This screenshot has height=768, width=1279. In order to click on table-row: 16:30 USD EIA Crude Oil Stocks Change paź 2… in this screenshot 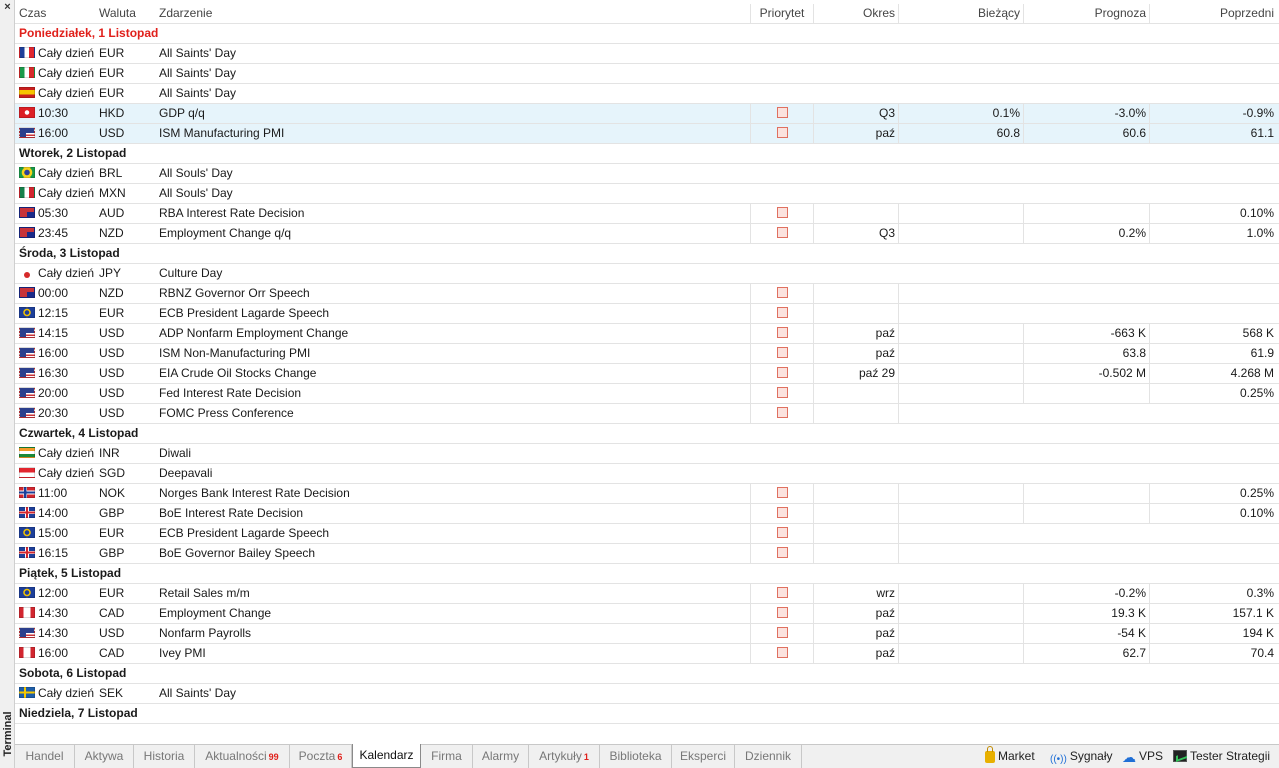, I will do `click(647, 374)`.